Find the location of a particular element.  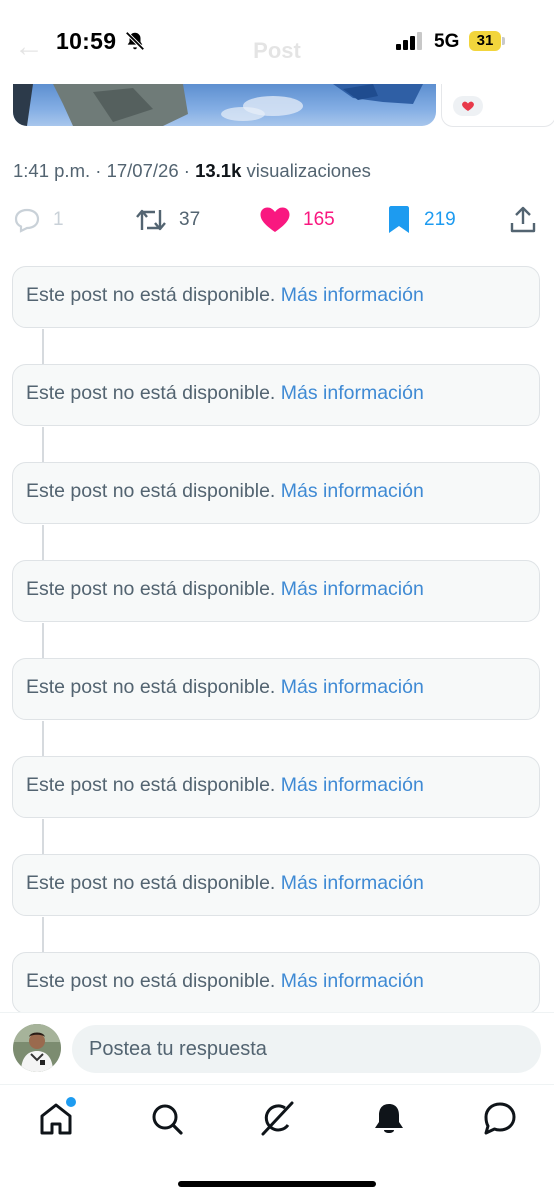

status-time: 10:59 is located at coordinates (86, 41).